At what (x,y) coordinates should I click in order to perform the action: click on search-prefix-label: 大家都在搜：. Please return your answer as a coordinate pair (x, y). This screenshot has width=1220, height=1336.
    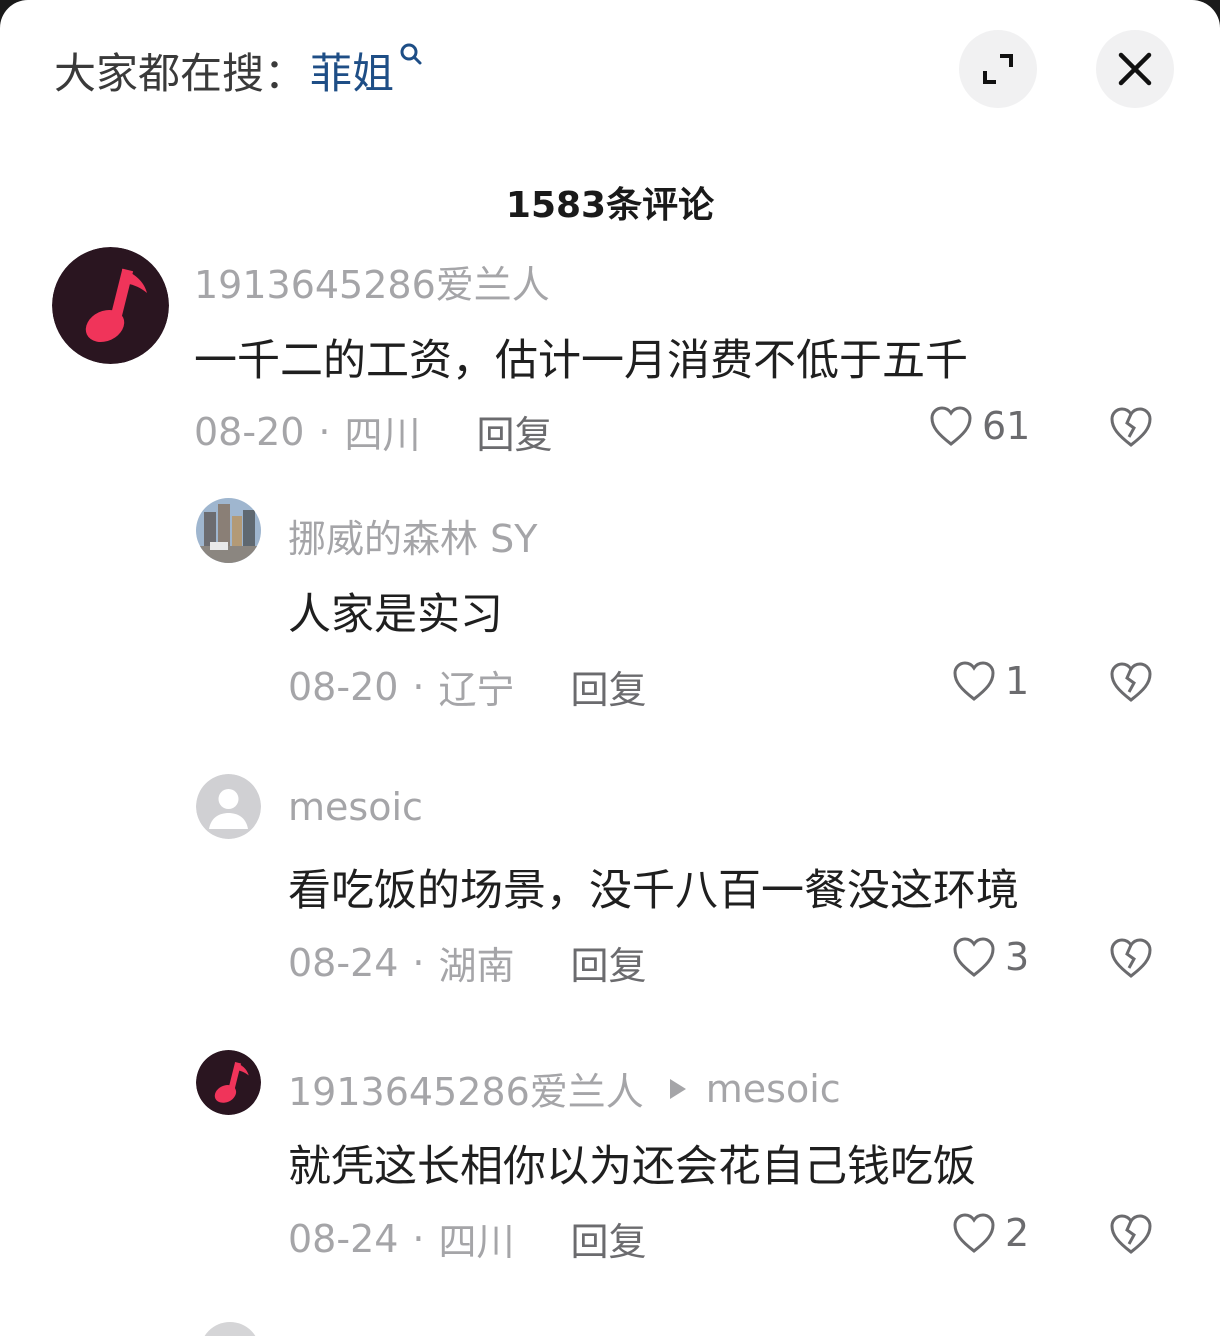
    Looking at the image, I should click on (180, 73).